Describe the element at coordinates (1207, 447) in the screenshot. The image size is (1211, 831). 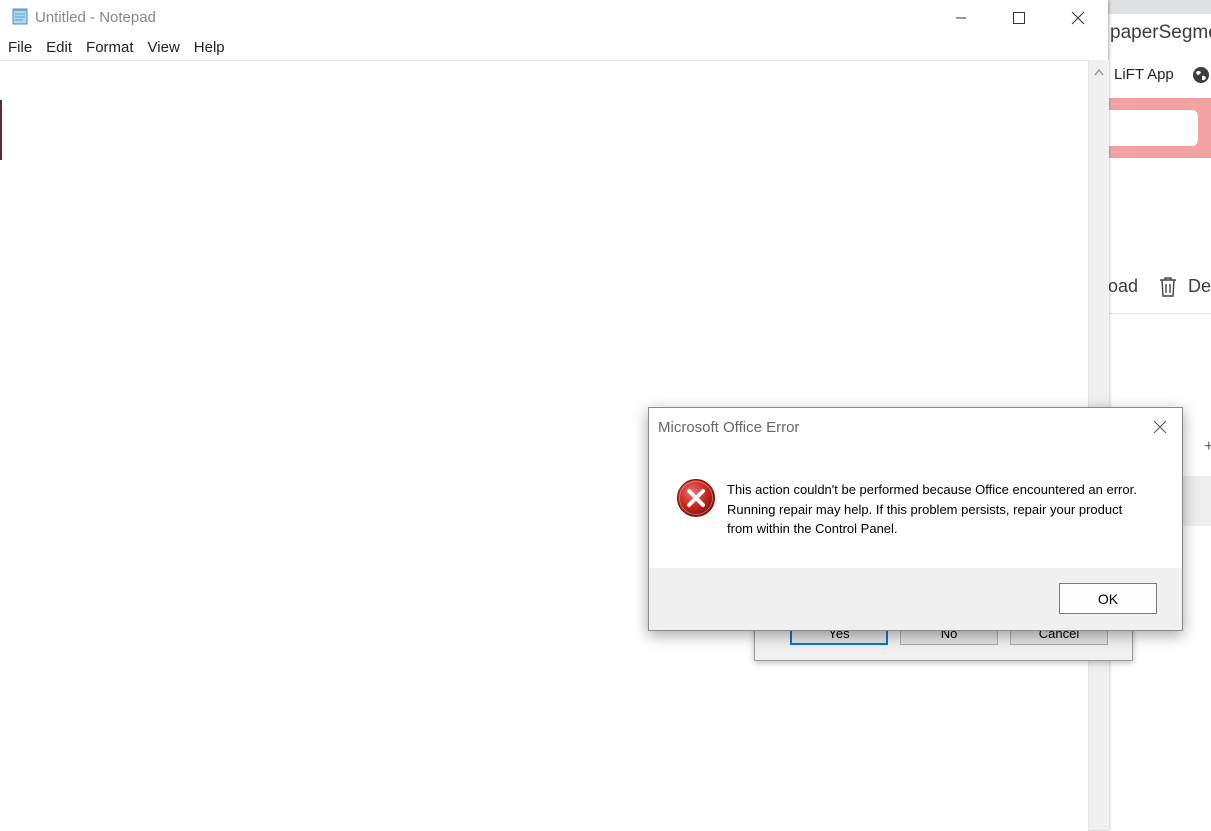
I see `add-icon: +` at that location.